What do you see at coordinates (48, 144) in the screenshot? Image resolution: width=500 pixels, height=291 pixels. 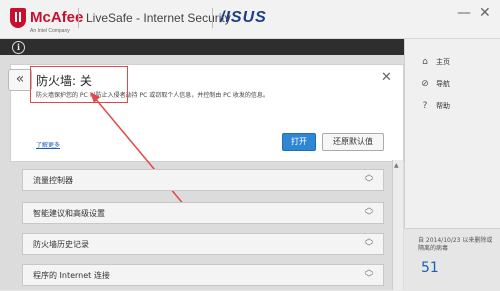 I see `learn-more-link: 了解更多` at bounding box center [48, 144].